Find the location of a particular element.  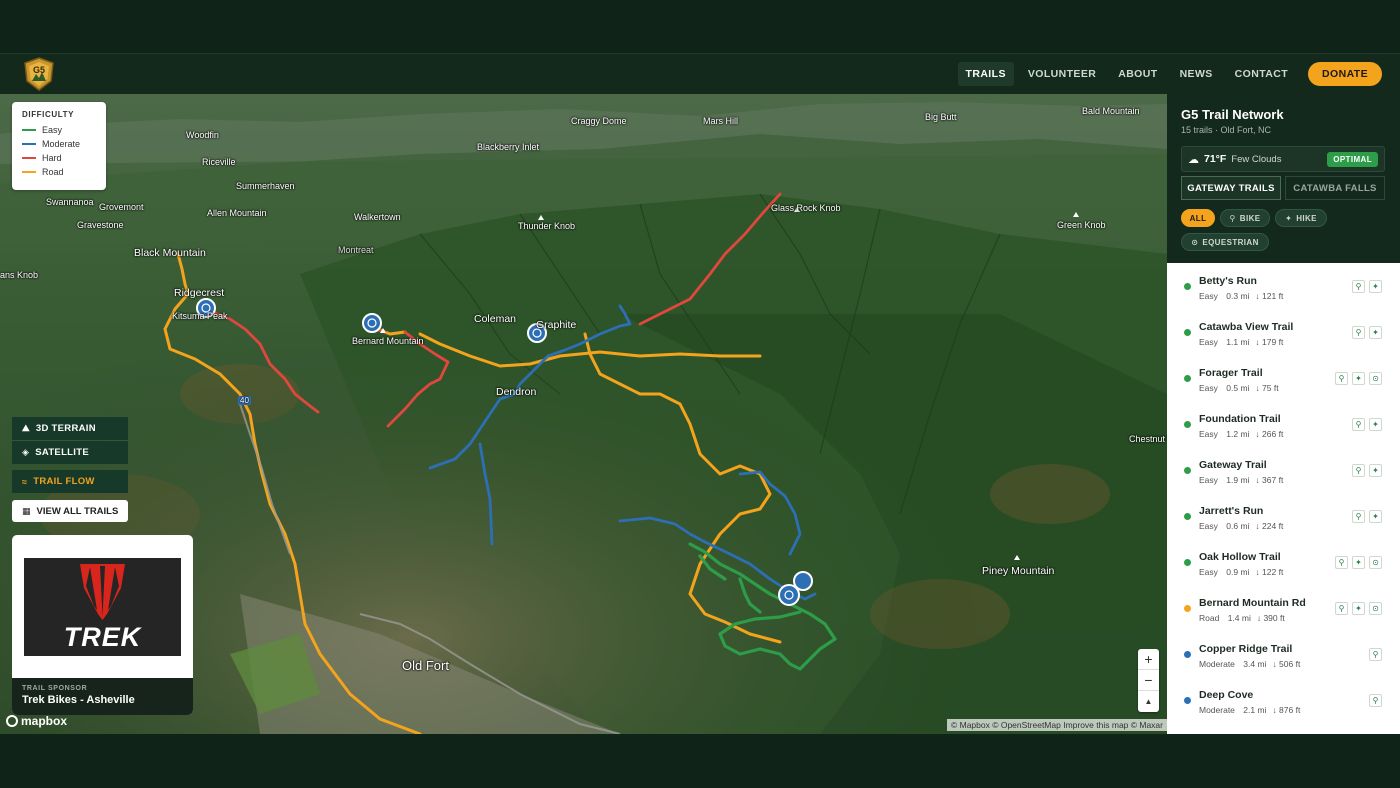

legend-title: DIFFICULTY is located at coordinates (48, 114).